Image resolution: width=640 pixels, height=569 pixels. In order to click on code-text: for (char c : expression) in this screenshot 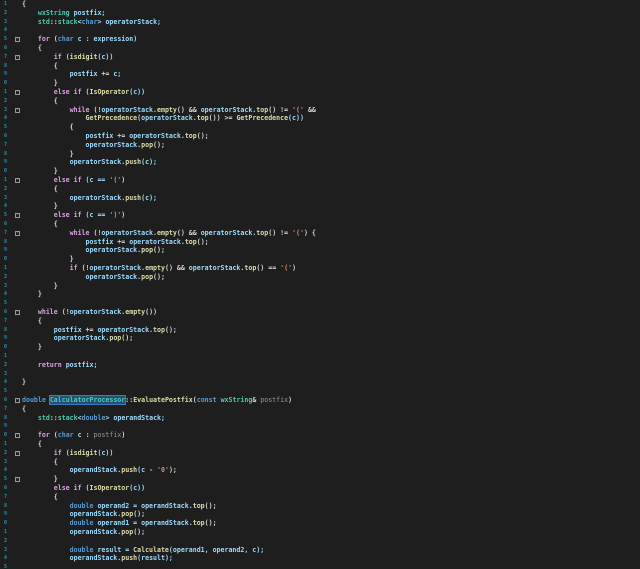, I will do `click(79, 39)`.